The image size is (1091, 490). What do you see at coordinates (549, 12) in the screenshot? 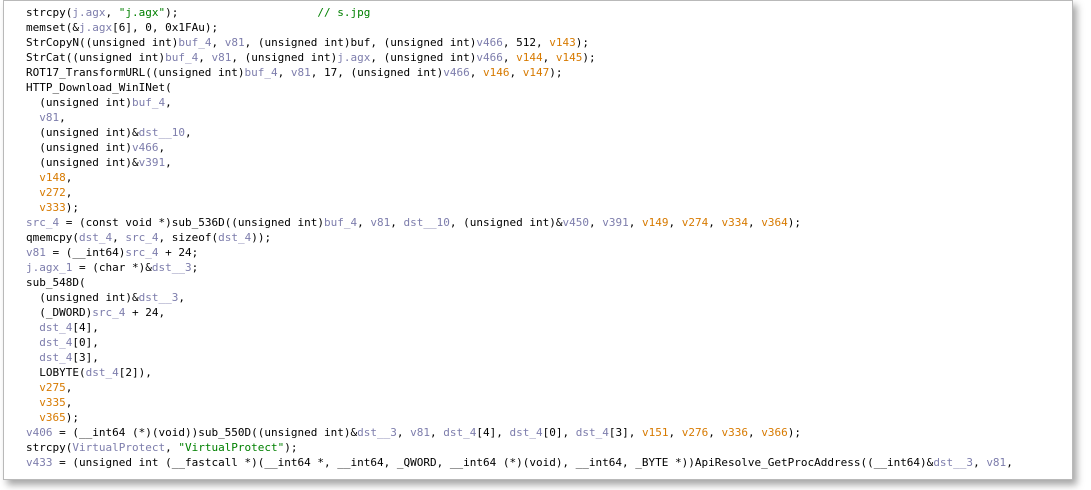
I see `code-line: strcpy(j.agx, "j.agx"); // s.jpg` at bounding box center [549, 12].